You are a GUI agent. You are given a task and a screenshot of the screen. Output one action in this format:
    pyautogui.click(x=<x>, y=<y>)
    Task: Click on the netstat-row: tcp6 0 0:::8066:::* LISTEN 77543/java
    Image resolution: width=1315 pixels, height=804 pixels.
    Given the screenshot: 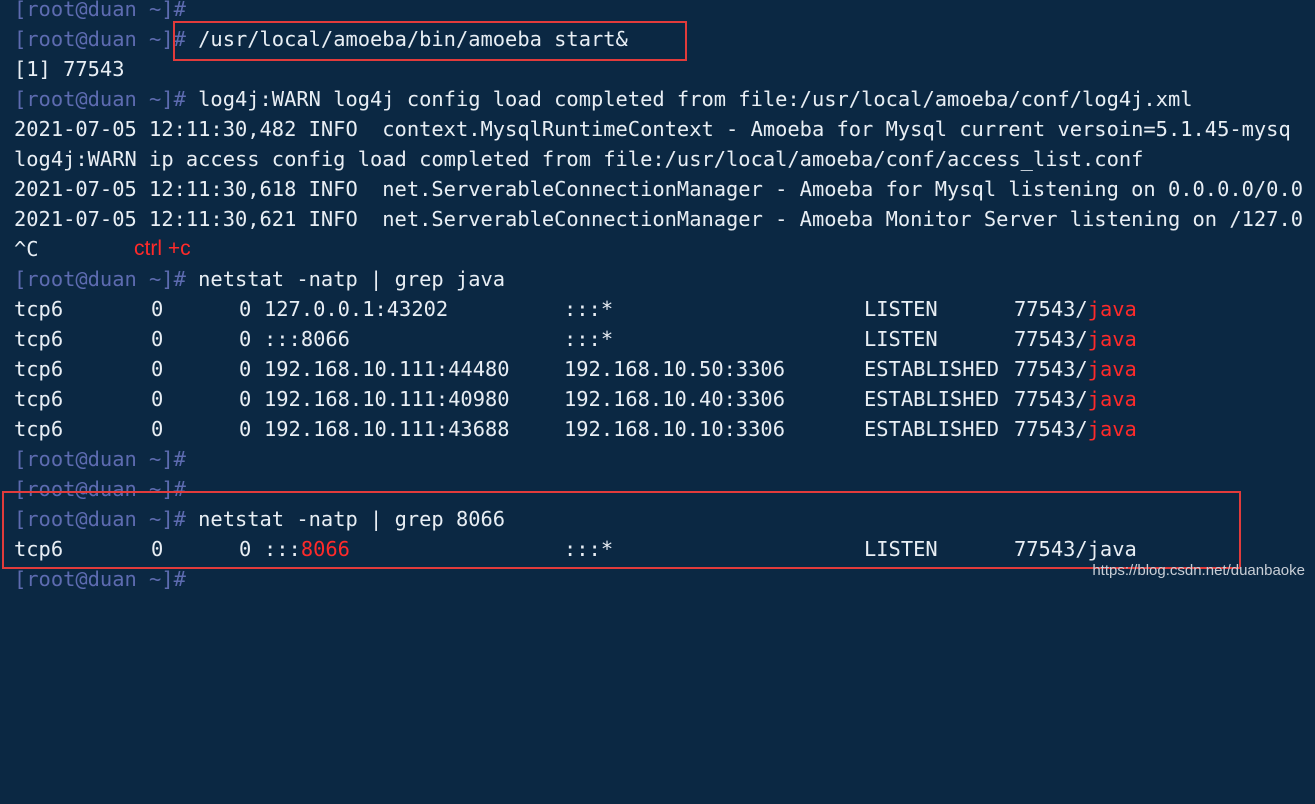 What is the action you would take?
    pyautogui.click(x=659, y=339)
    